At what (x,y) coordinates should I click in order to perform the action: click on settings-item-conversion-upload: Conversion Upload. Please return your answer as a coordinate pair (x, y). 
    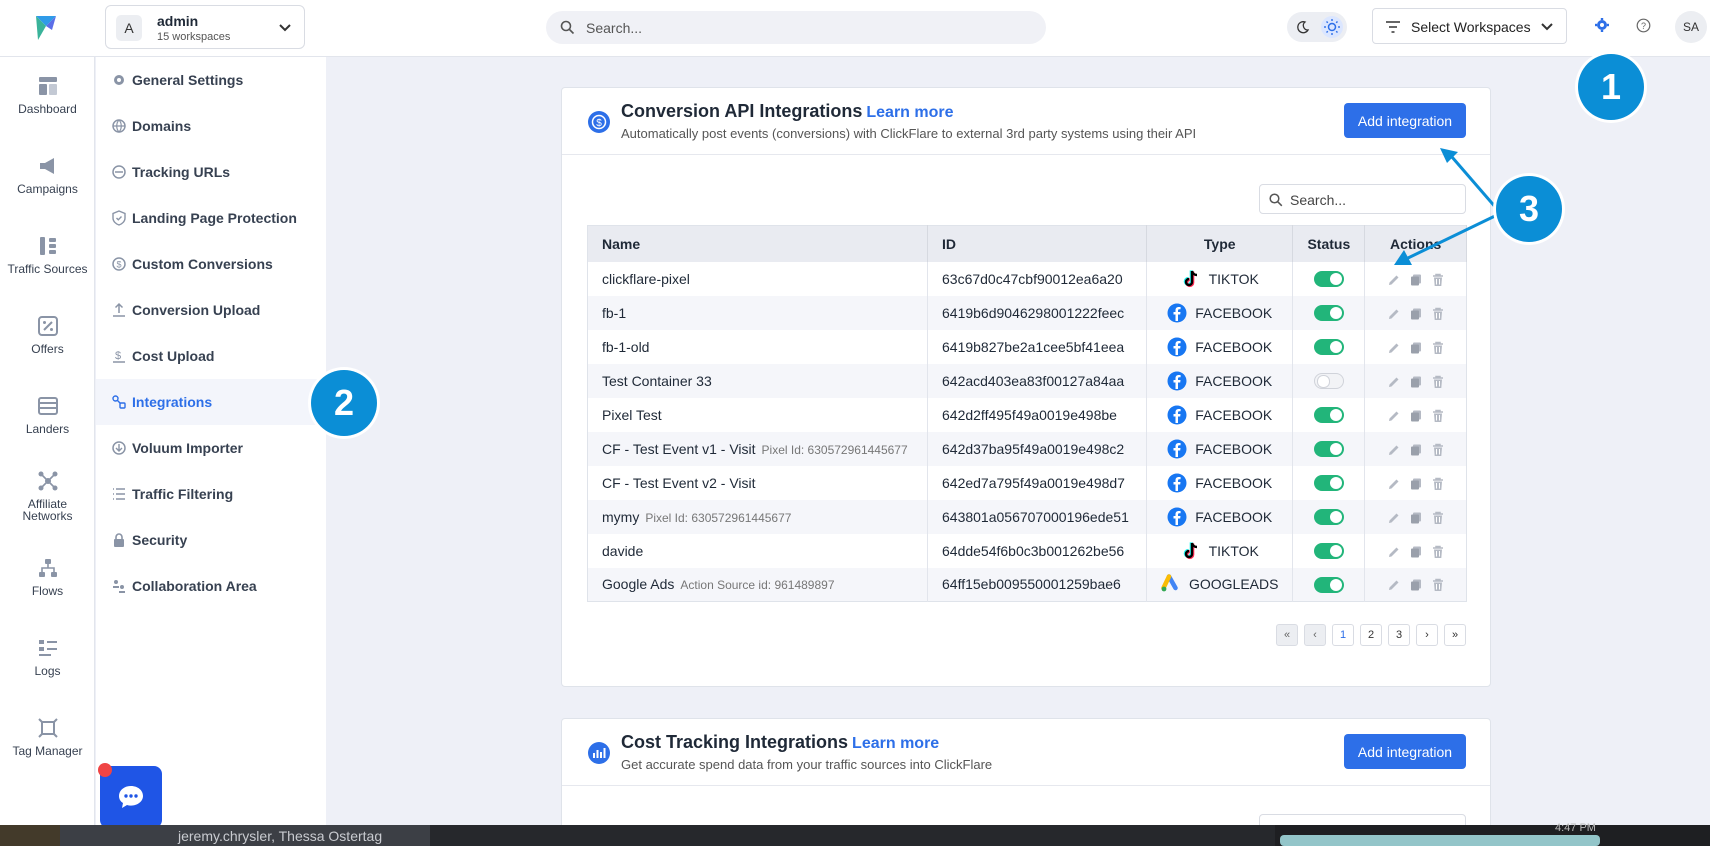
    Looking at the image, I should click on (211, 310).